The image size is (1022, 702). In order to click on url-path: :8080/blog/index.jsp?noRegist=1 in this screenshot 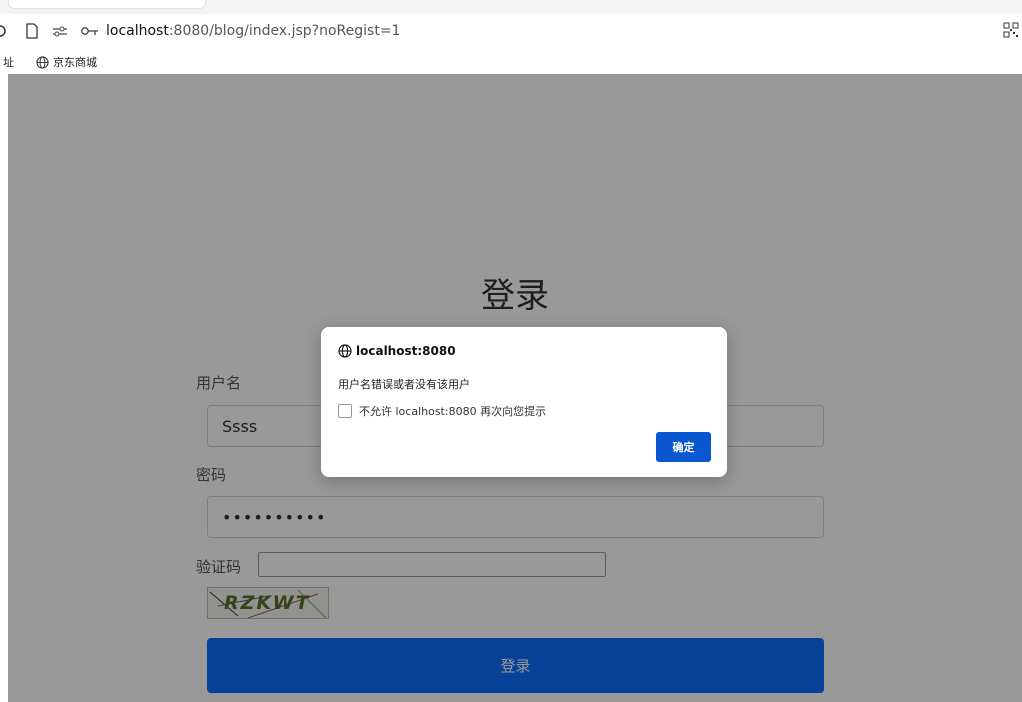, I will do `click(284, 31)`.